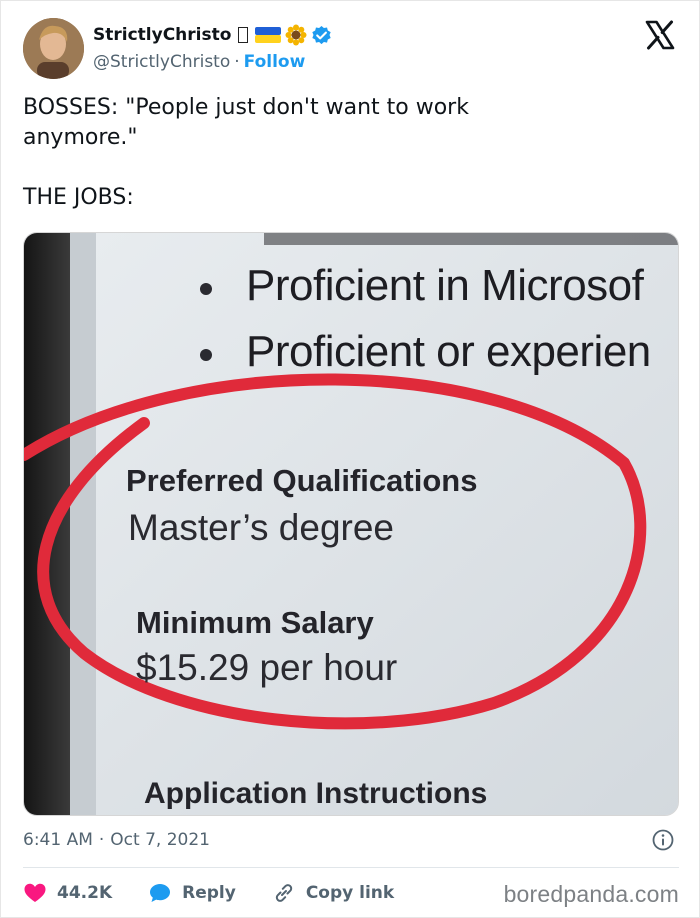 The height and width of the screenshot is (918, 700). What do you see at coordinates (162, 35) in the screenshot?
I see `author-display-name: StrictlyChristo` at bounding box center [162, 35].